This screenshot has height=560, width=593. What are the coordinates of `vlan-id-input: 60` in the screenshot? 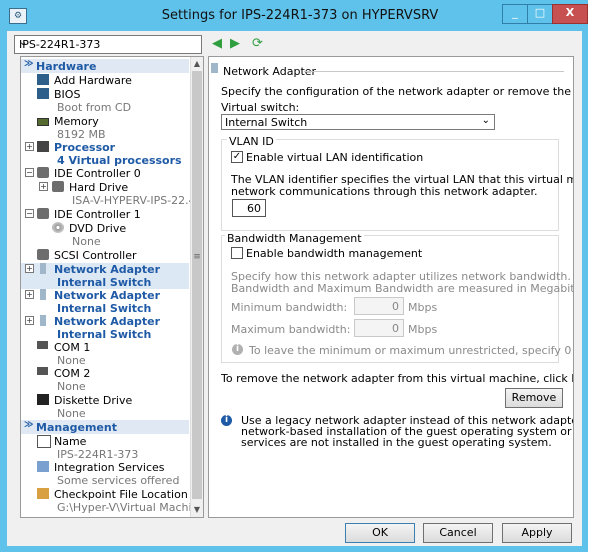 It's located at (249, 208).